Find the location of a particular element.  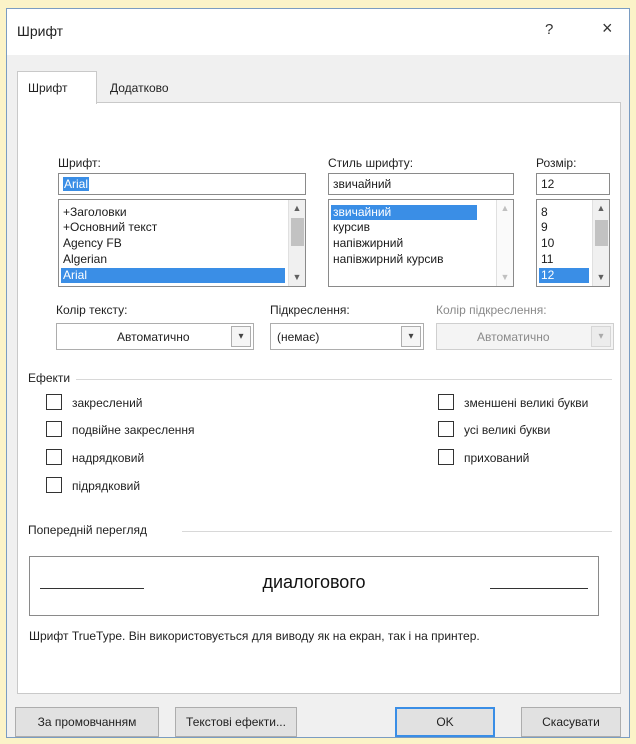

tab-font: Шрифт is located at coordinates (57, 87).